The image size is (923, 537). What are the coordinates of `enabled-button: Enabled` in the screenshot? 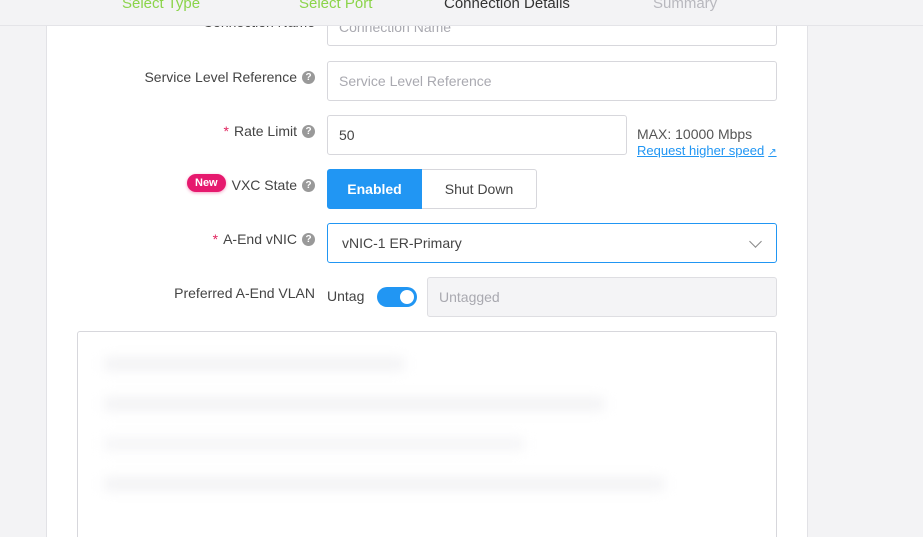 It's located at (374, 189).